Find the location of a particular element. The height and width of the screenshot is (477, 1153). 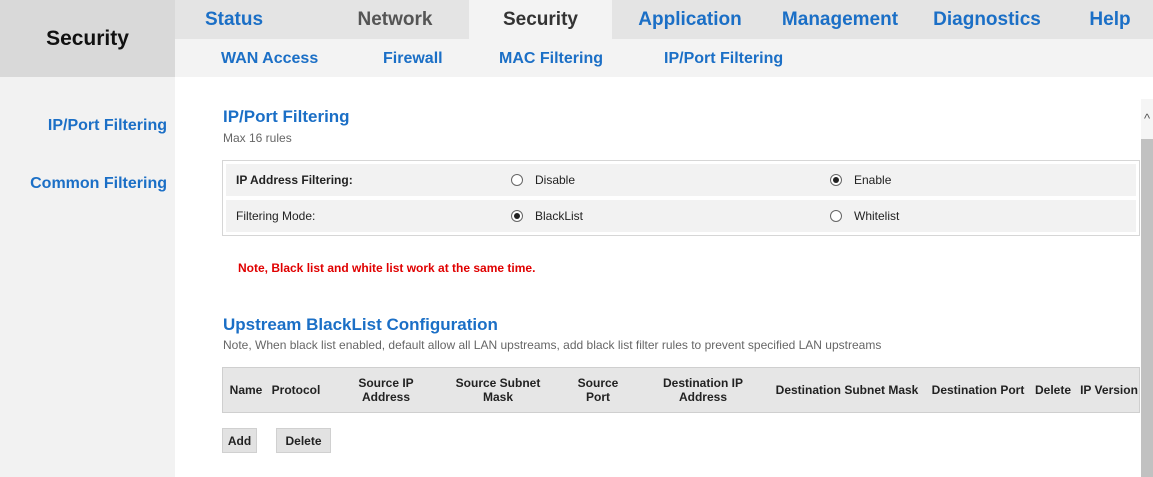

ip-filtering-disable-option: Disable is located at coordinates (543, 180).